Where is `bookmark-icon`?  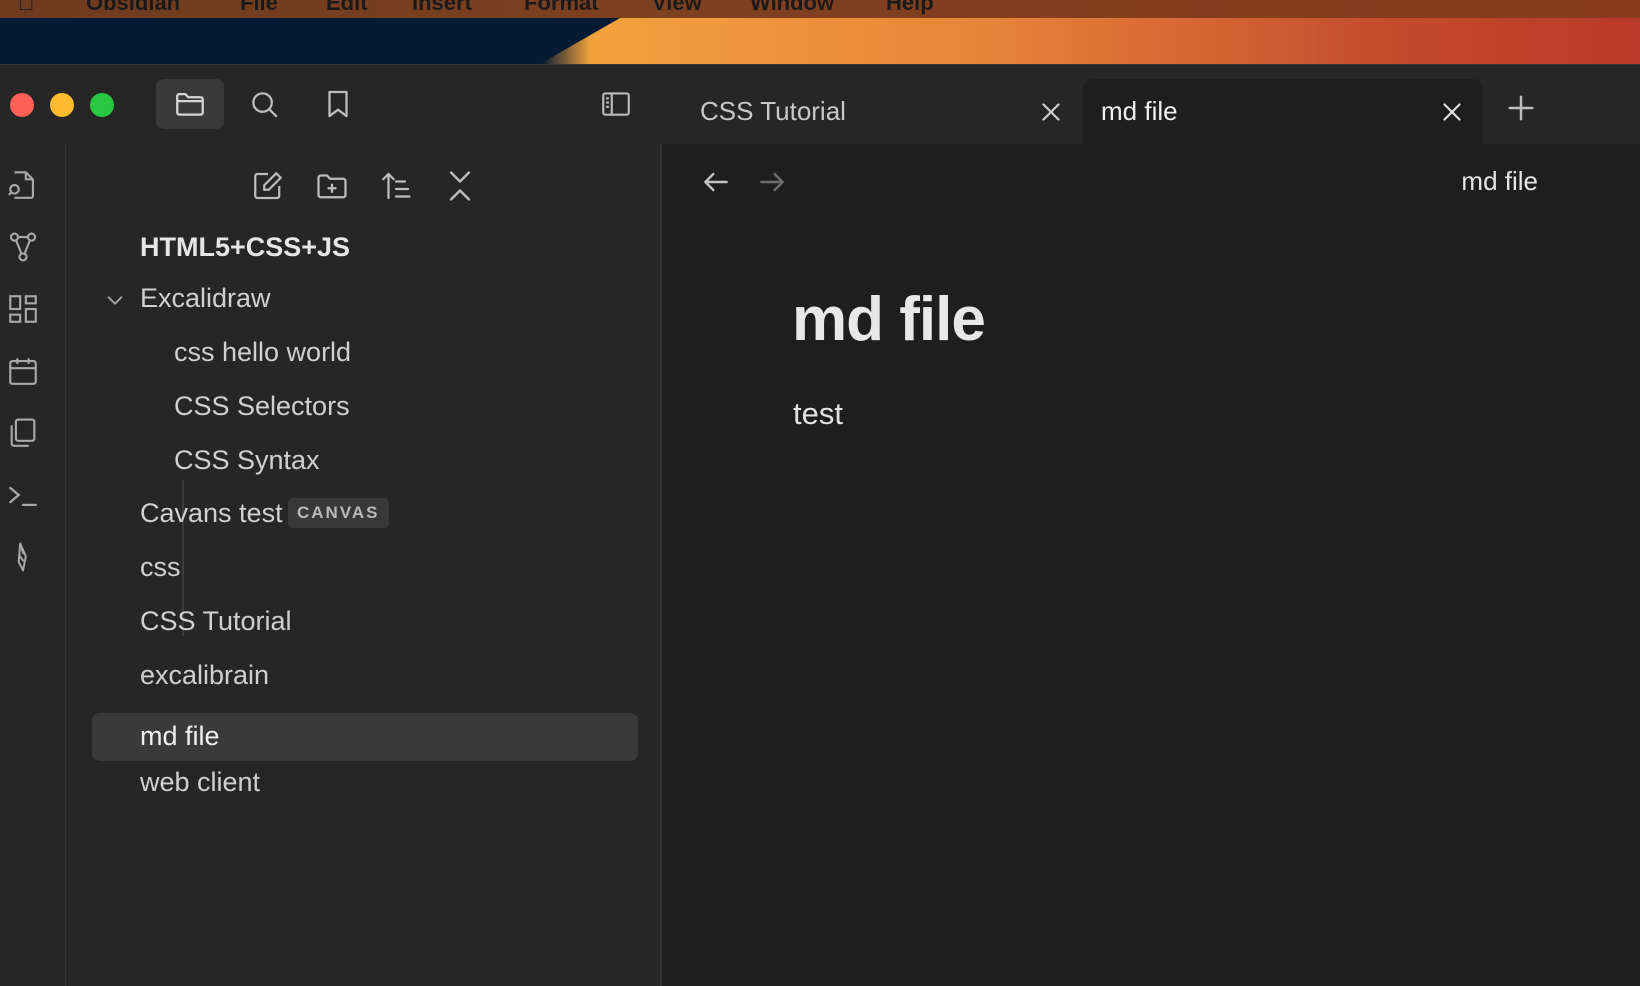 bookmark-icon is located at coordinates (338, 104).